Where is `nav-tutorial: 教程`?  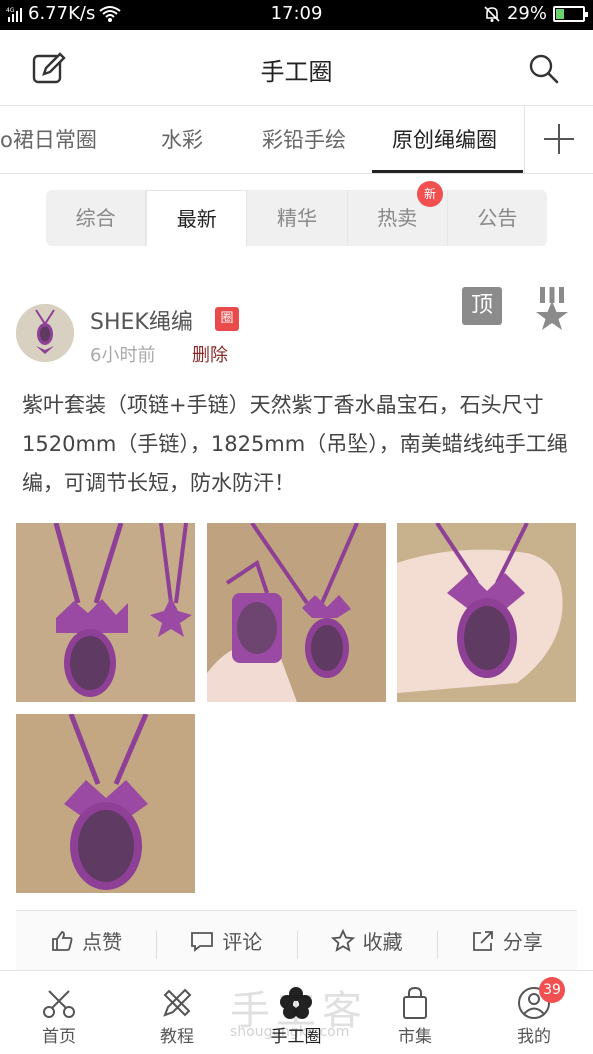
nav-tutorial: 教程 is located at coordinates (177, 1012).